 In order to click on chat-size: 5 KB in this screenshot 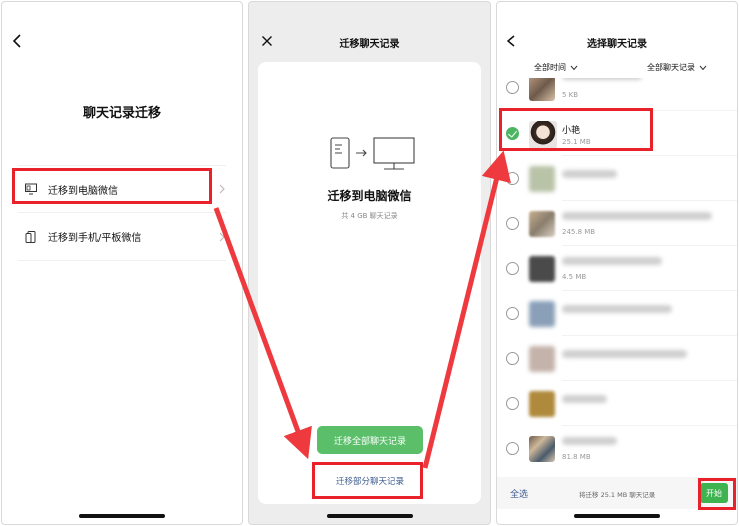, I will do `click(570, 95)`.